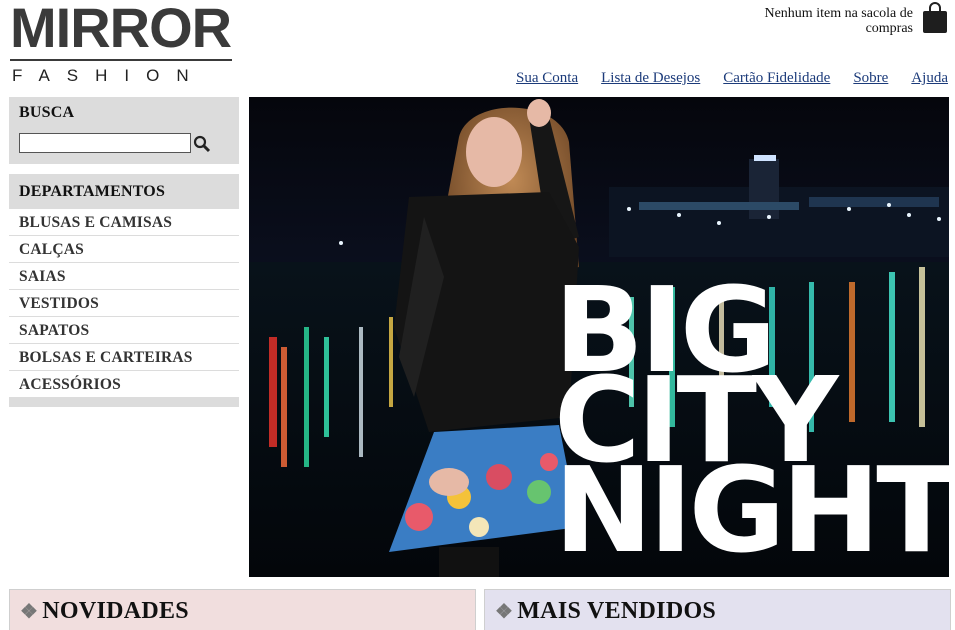 This screenshot has height=630, width=955. Describe the element at coordinates (124, 191) in the screenshot. I see `departments-title: DEPARTAMENTOS` at that location.